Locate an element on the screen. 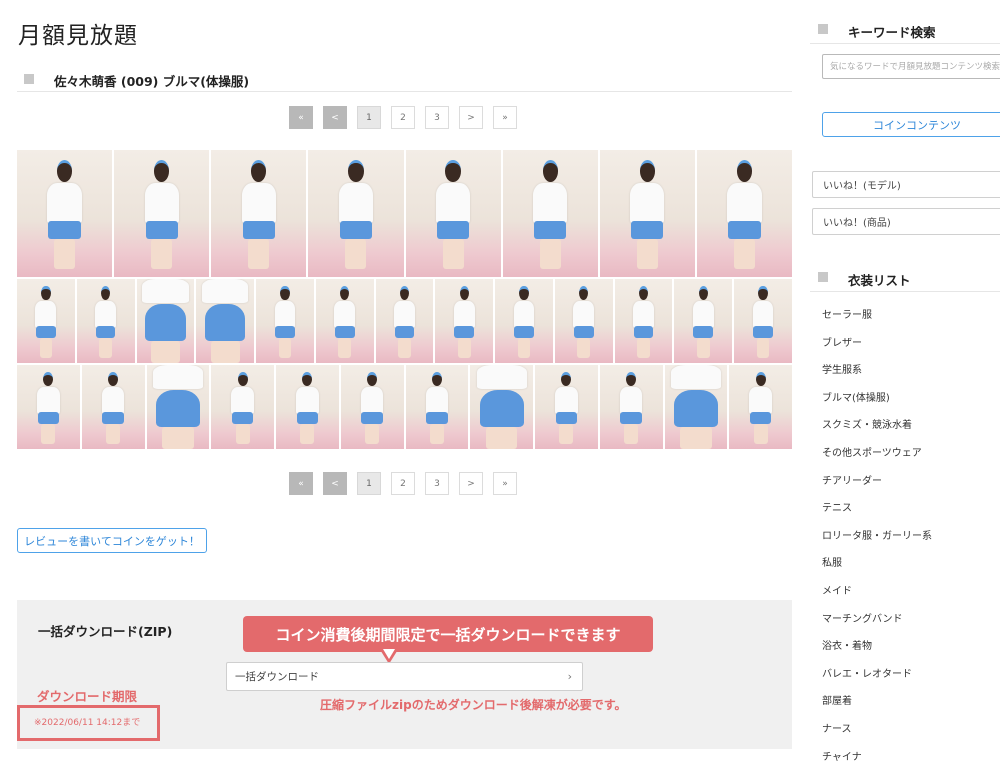  coin-content-button: コインコンテンツ is located at coordinates (911, 124).